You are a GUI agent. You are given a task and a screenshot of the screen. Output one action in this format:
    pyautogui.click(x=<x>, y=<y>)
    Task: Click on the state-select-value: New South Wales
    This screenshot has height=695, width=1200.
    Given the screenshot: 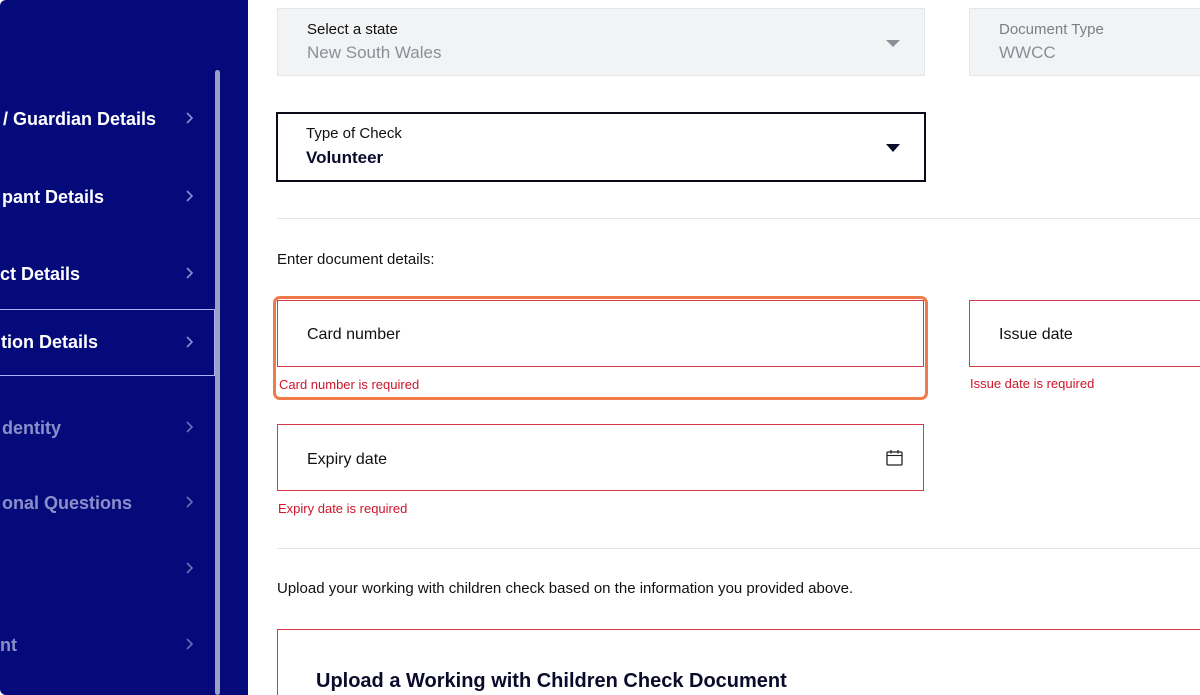 What is the action you would take?
    pyautogui.click(x=374, y=52)
    